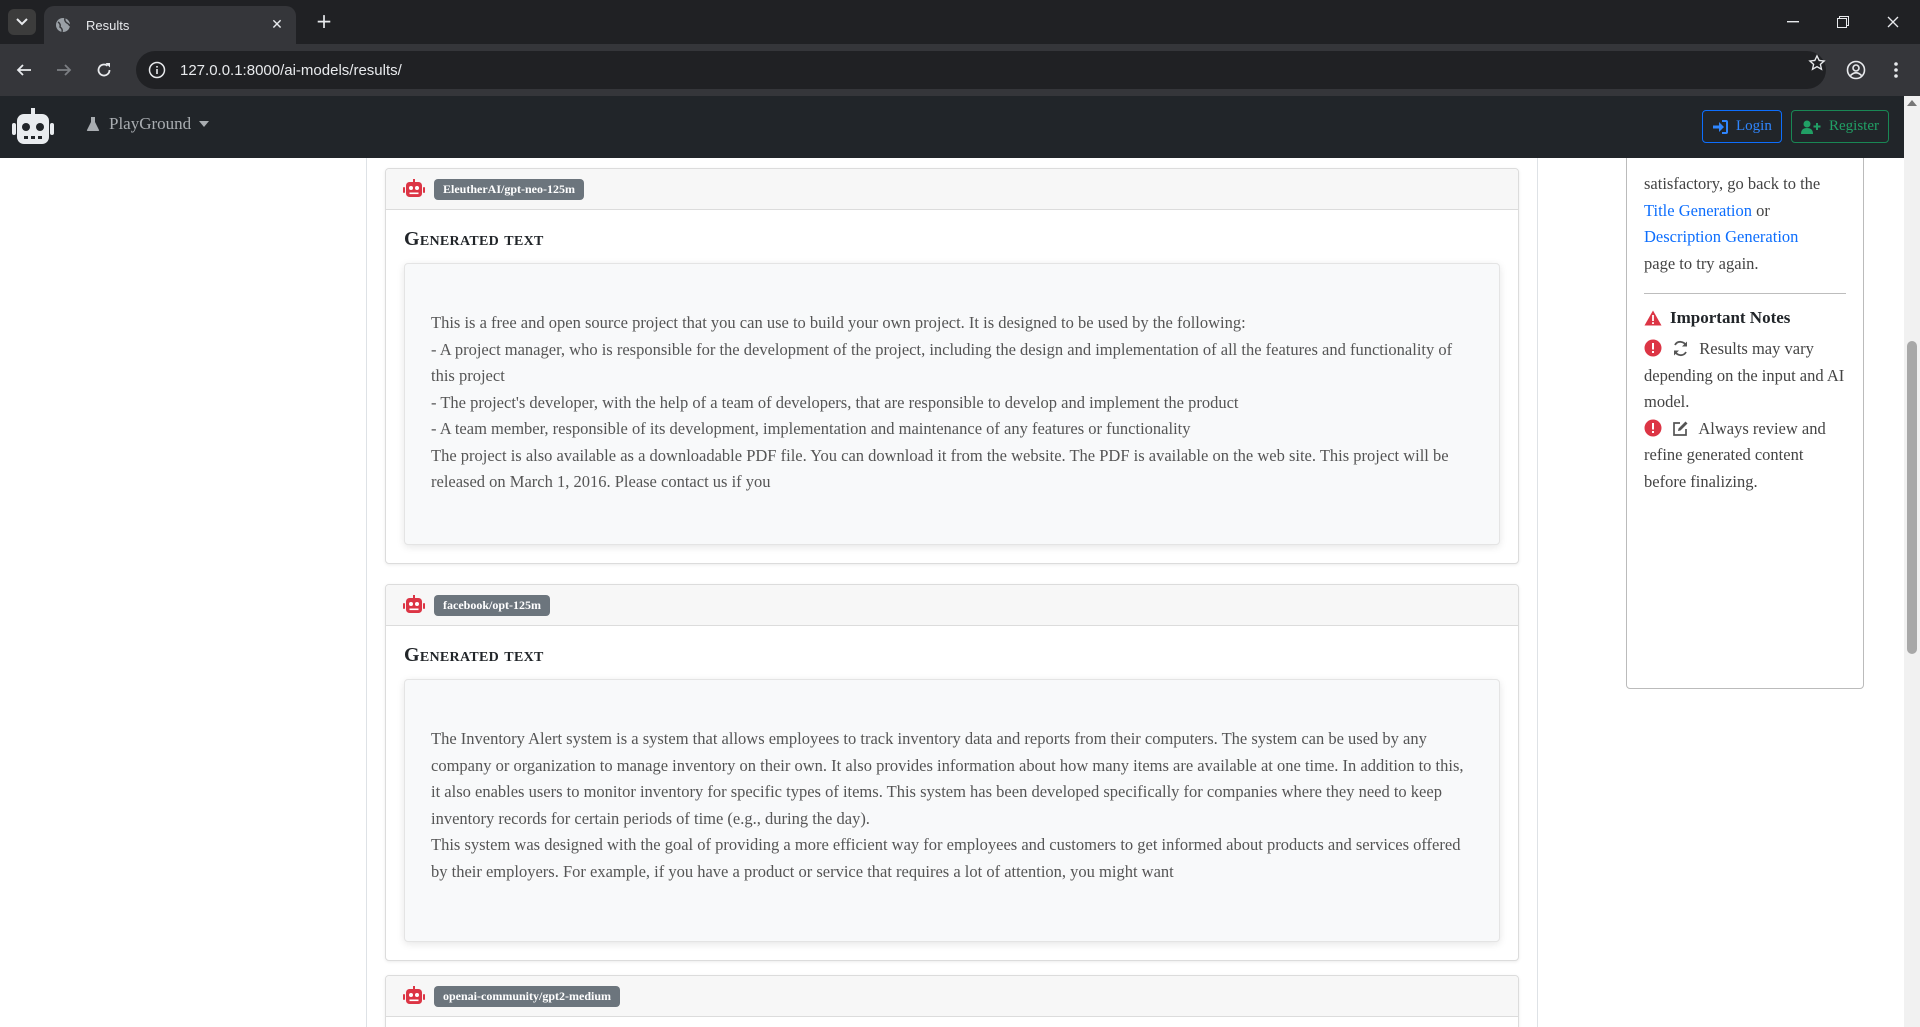  Describe the element at coordinates (1893, 22) in the screenshot. I see `close-window-icon` at that location.